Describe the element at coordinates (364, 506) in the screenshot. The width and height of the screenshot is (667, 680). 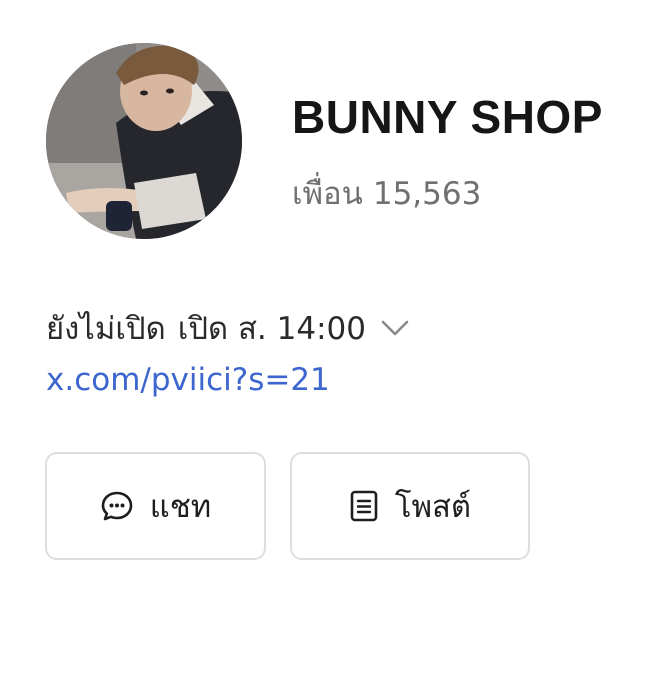
I see `post-document-icon` at that location.